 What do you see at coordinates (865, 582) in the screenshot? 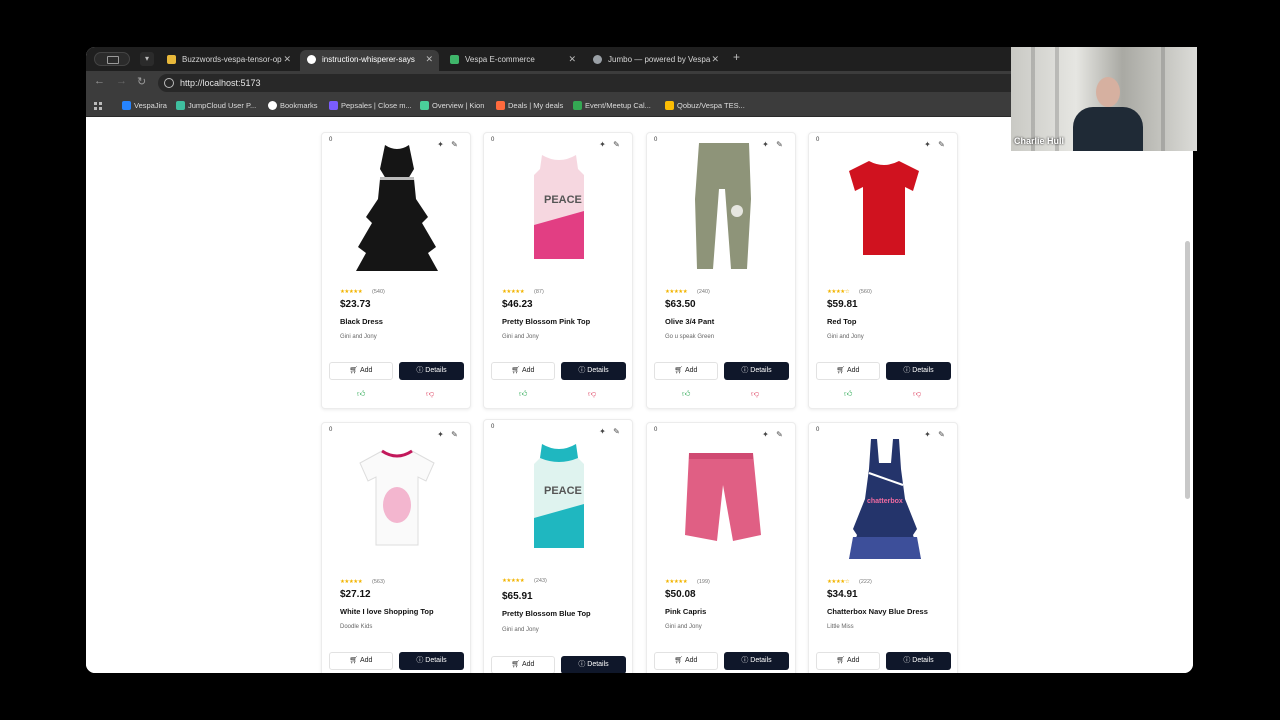
I see `review-count: (222)` at bounding box center [865, 582].